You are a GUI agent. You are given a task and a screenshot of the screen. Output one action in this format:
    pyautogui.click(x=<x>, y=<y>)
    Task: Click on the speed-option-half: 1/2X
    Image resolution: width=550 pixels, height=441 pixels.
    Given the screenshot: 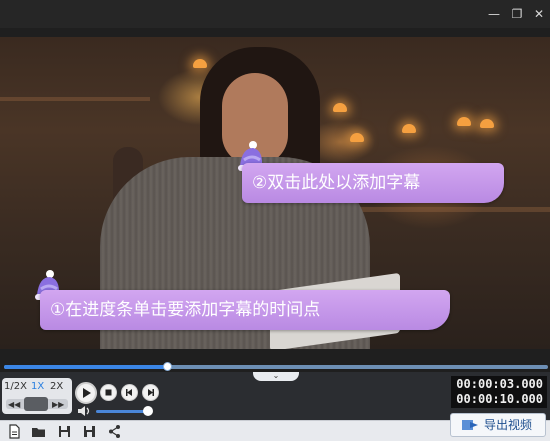 What is the action you would take?
    pyautogui.click(x=15, y=386)
    